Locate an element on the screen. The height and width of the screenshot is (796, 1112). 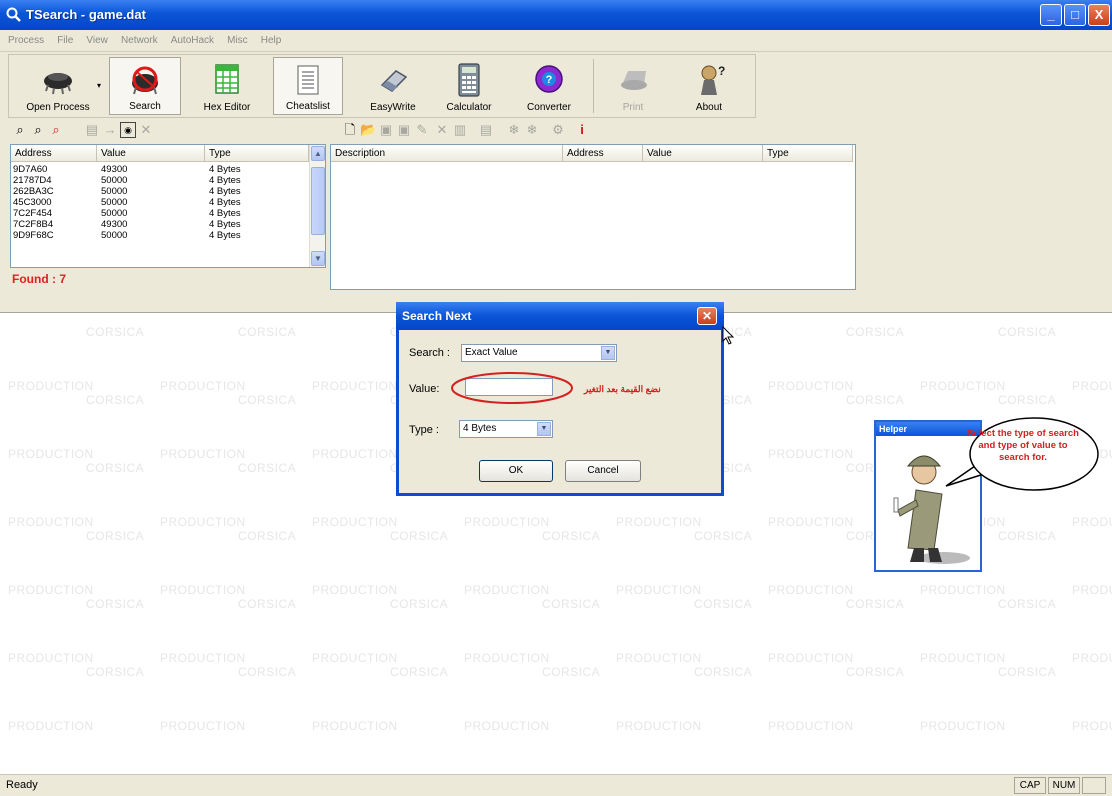
easywrite-button: EasyWrite is located at coordinates (393, 86).